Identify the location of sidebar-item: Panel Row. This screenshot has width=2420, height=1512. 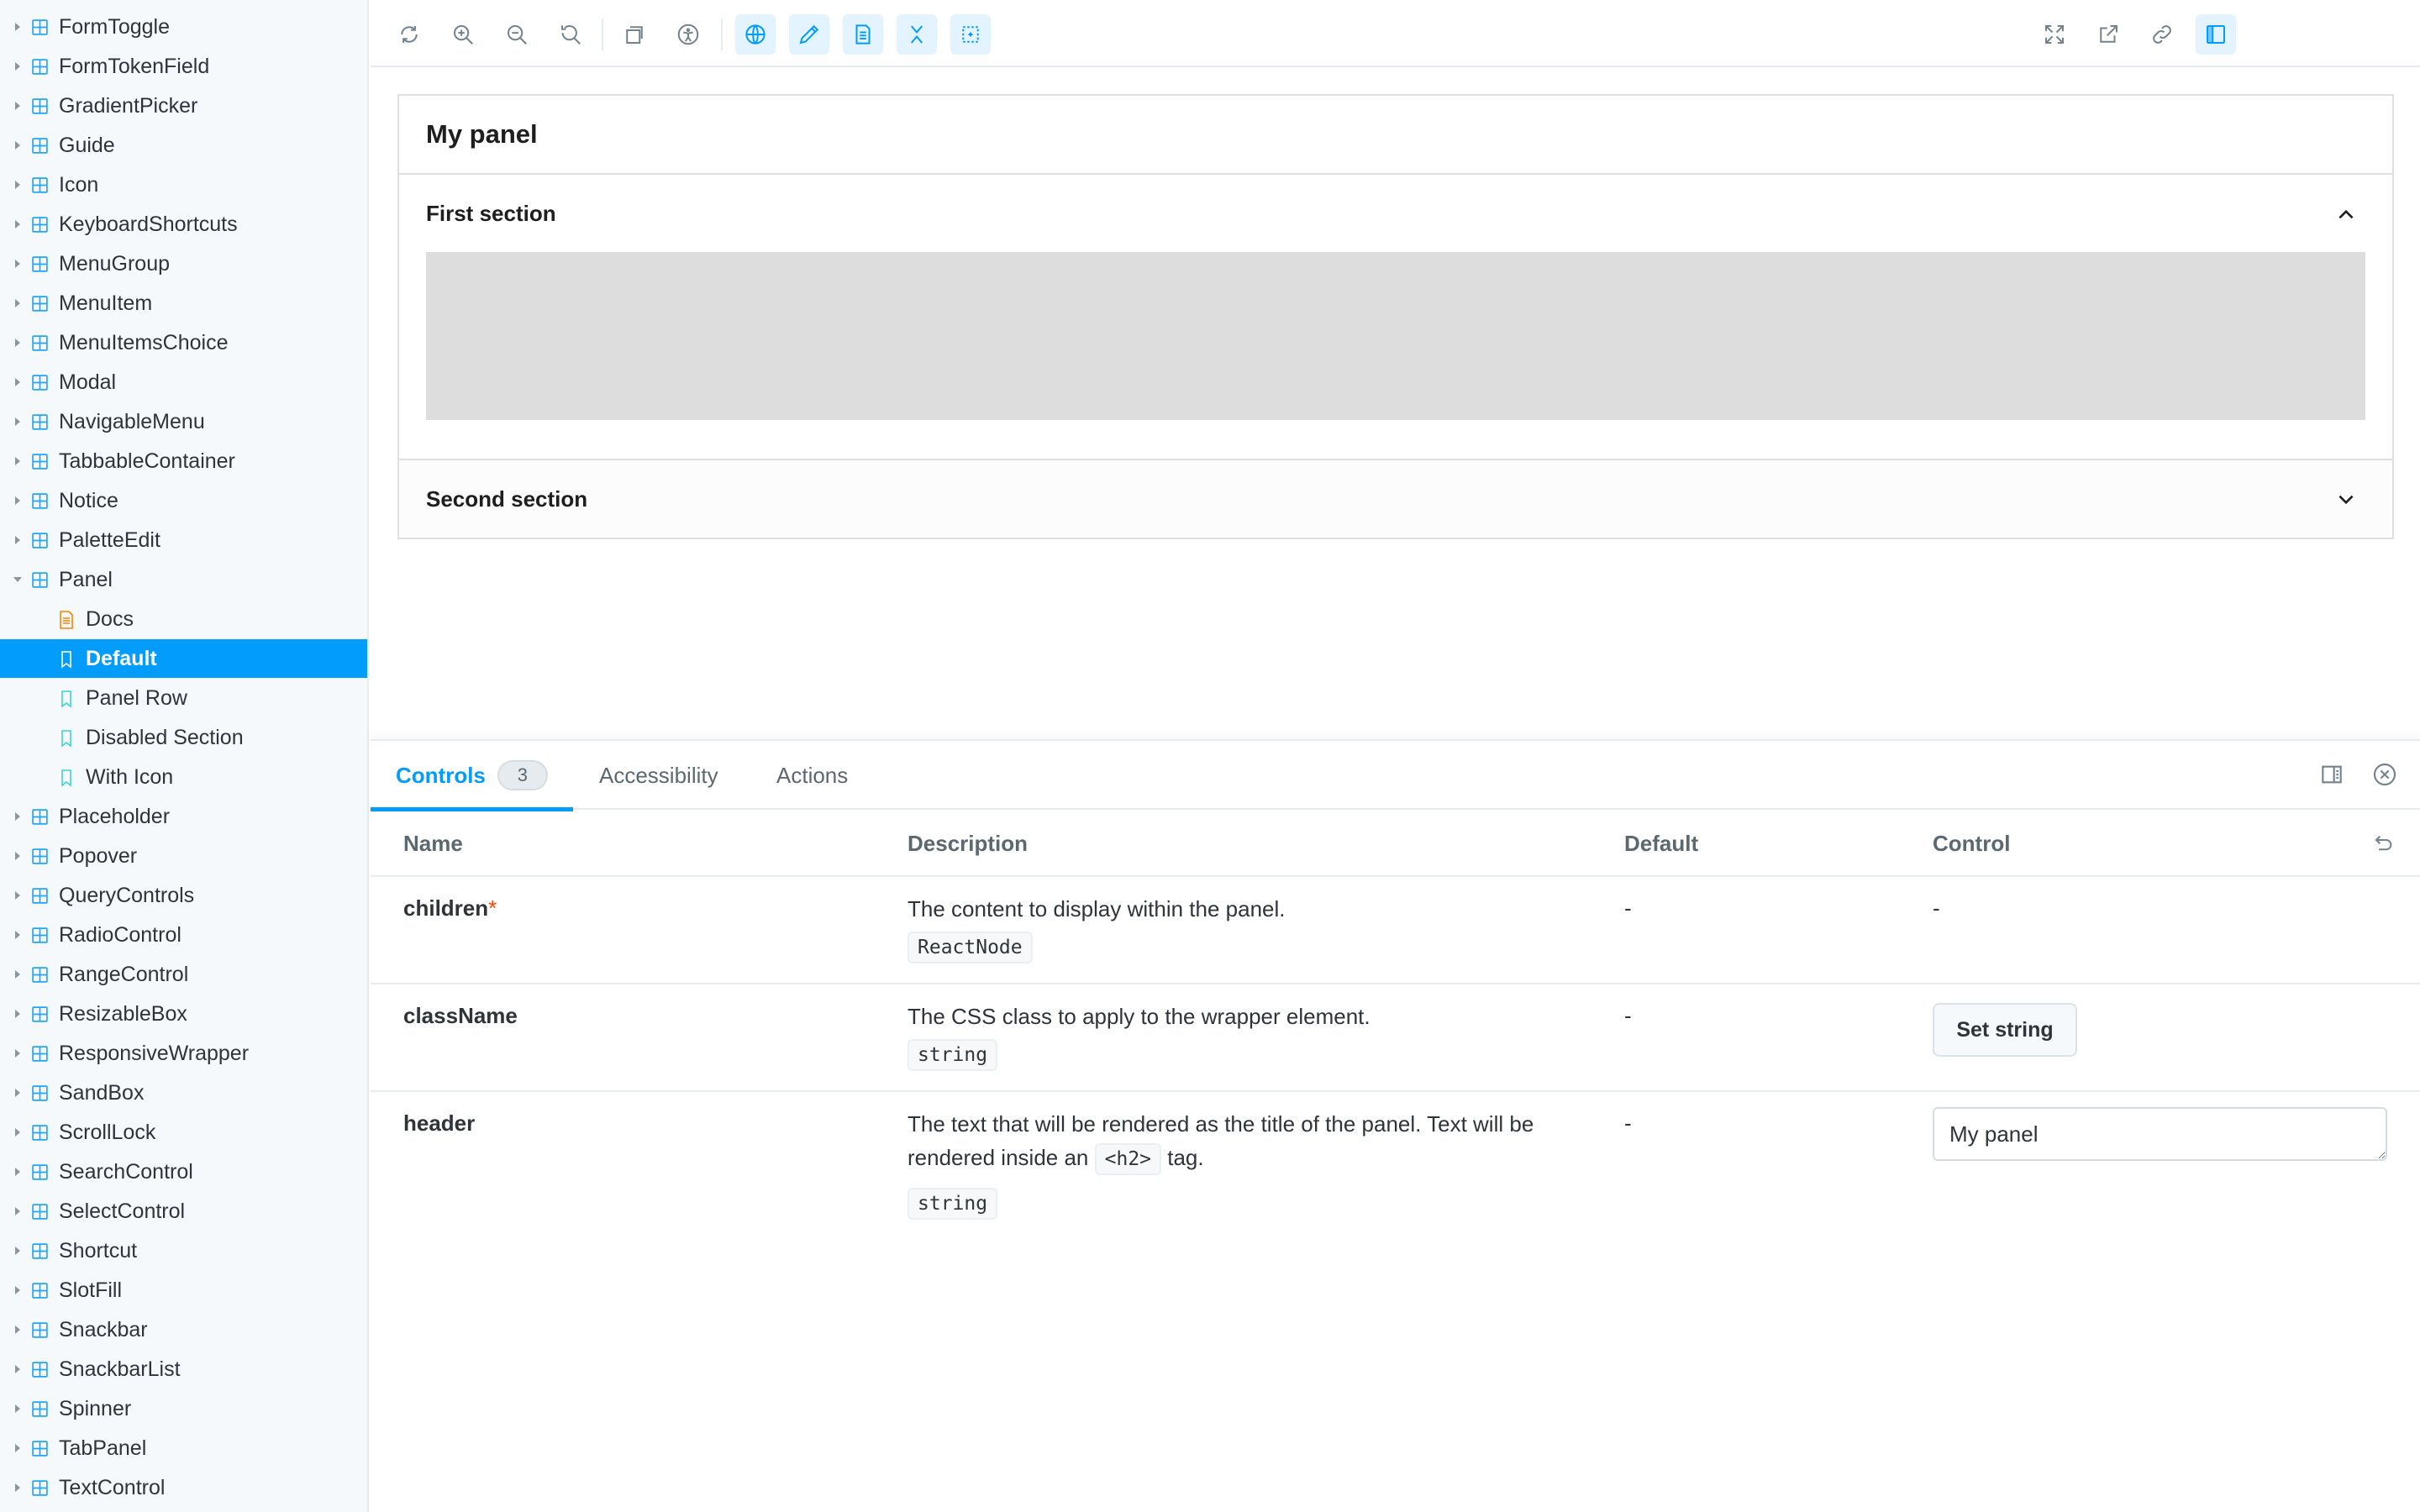
(183, 698).